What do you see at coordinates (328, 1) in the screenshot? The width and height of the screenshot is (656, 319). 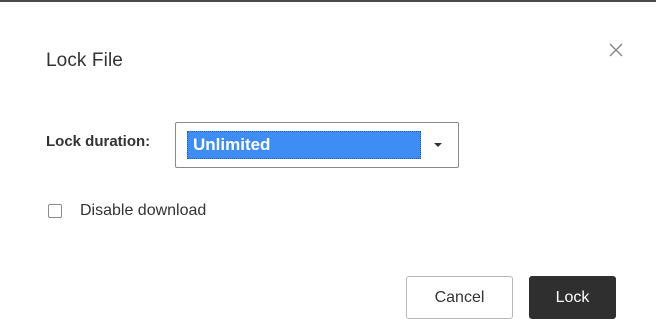 I see `dialog-top-border` at bounding box center [328, 1].